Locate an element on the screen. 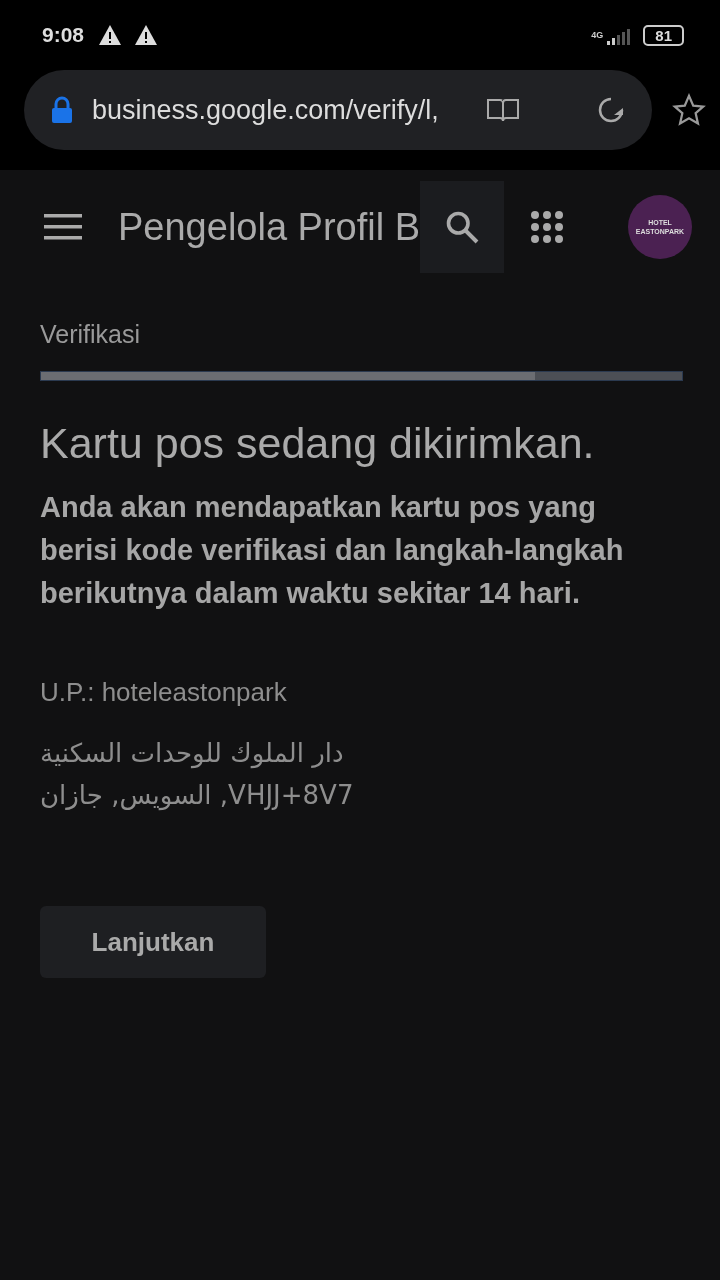 This screenshot has width=720, height=1280. url-text: business.google.com/verify/l, is located at coordinates (266, 110).